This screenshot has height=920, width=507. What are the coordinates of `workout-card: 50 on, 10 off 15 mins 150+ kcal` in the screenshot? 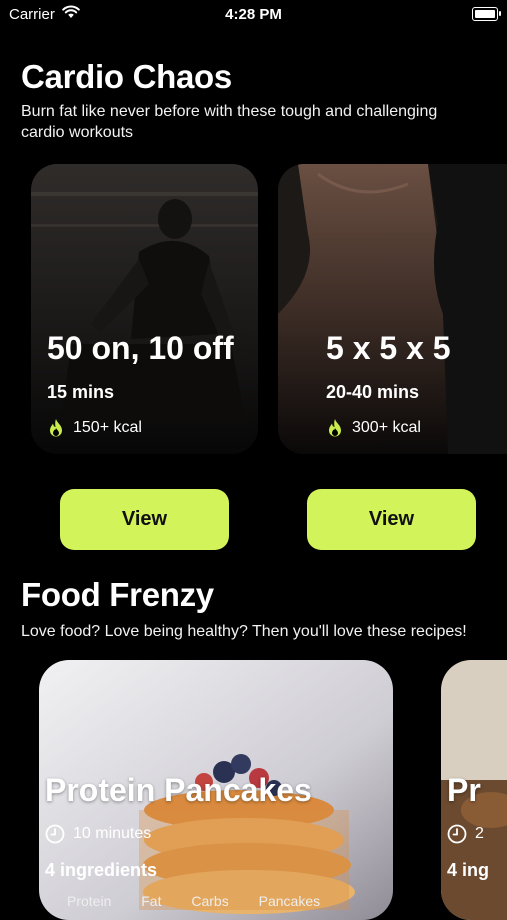 It's located at (144, 309).